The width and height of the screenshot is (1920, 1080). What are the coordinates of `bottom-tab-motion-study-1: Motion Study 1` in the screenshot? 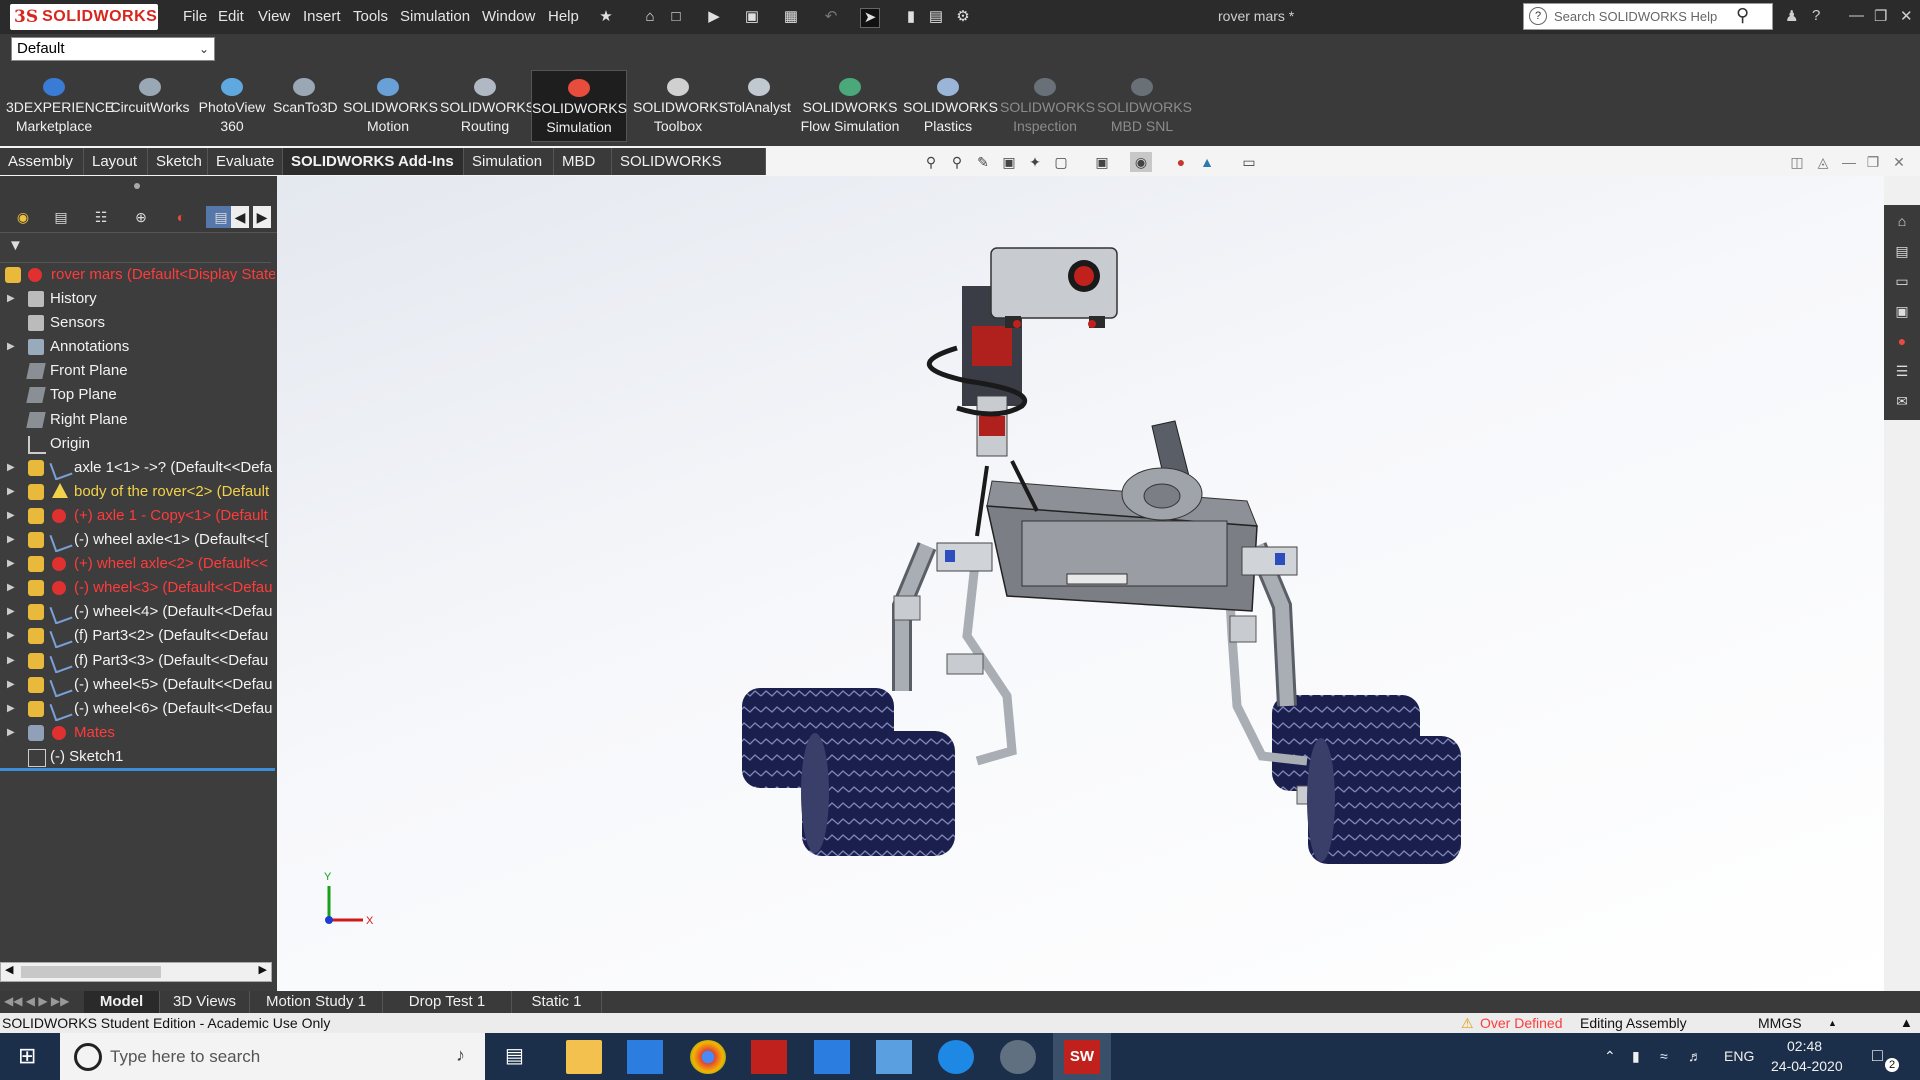 It's located at (316, 1002).